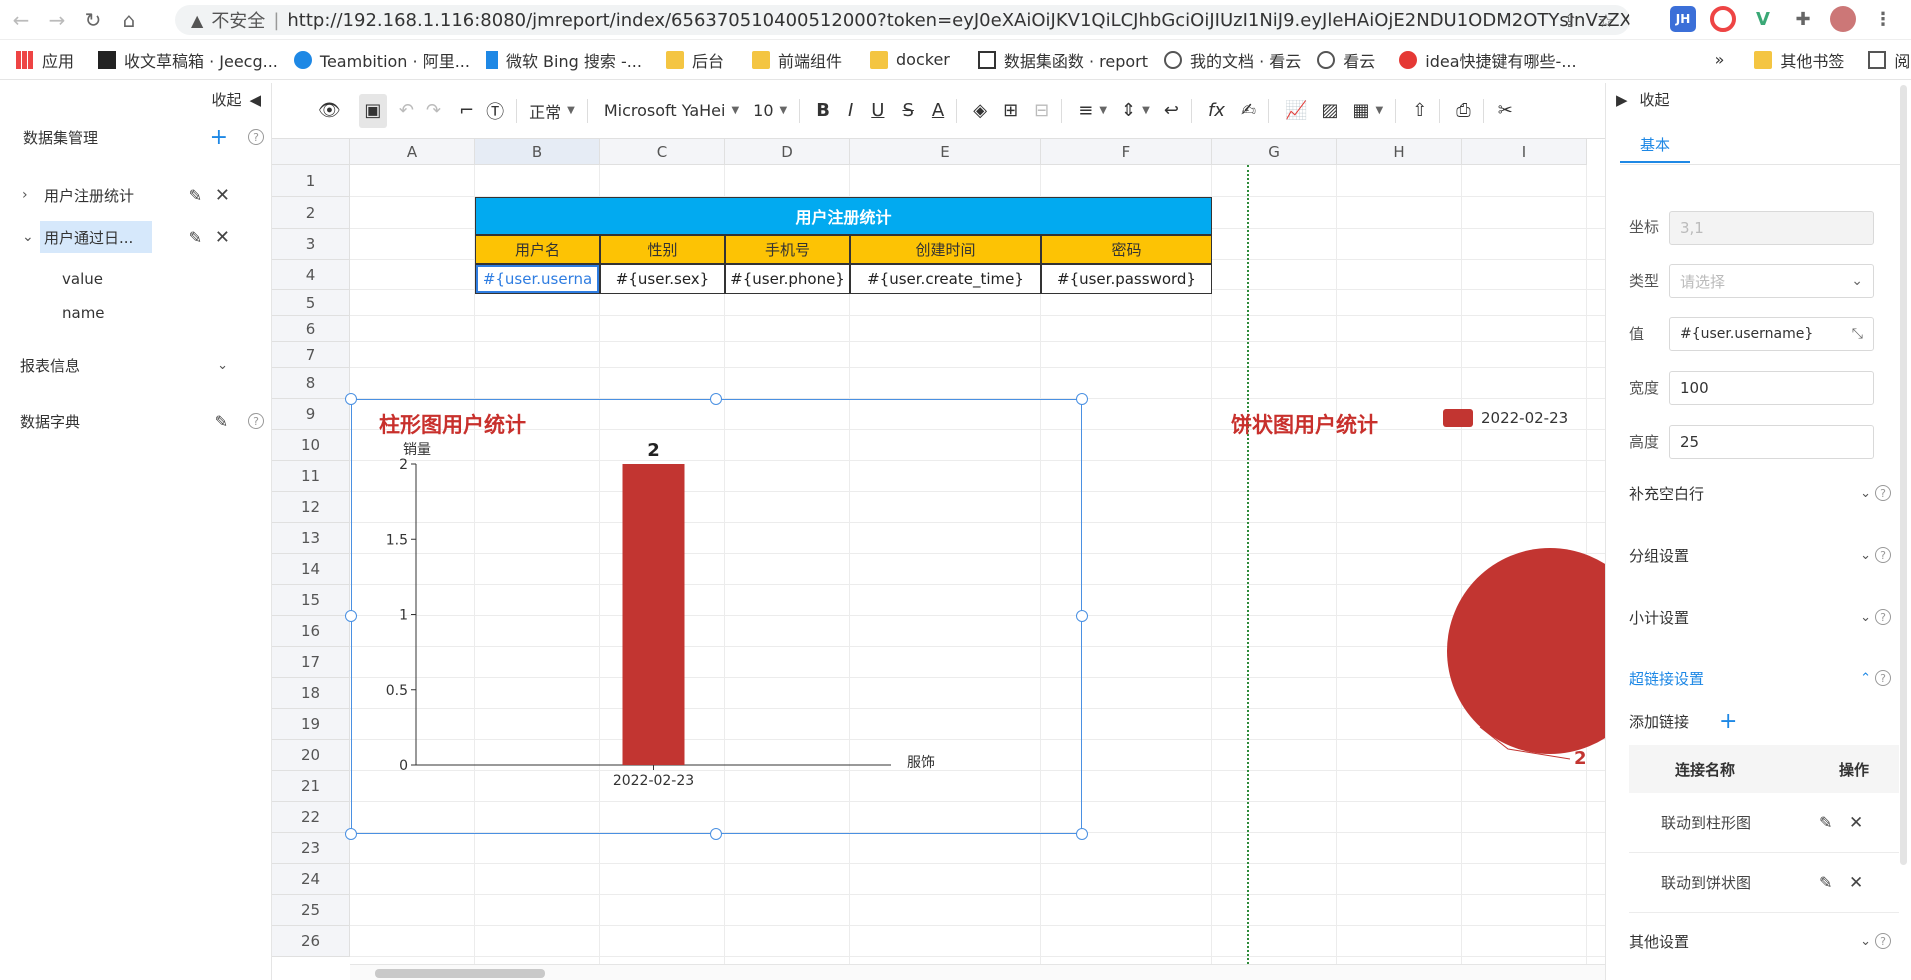 This screenshot has width=1911, height=980. Describe the element at coordinates (1346, 60) in the screenshot. I see `bookmark-item: 看云` at that location.